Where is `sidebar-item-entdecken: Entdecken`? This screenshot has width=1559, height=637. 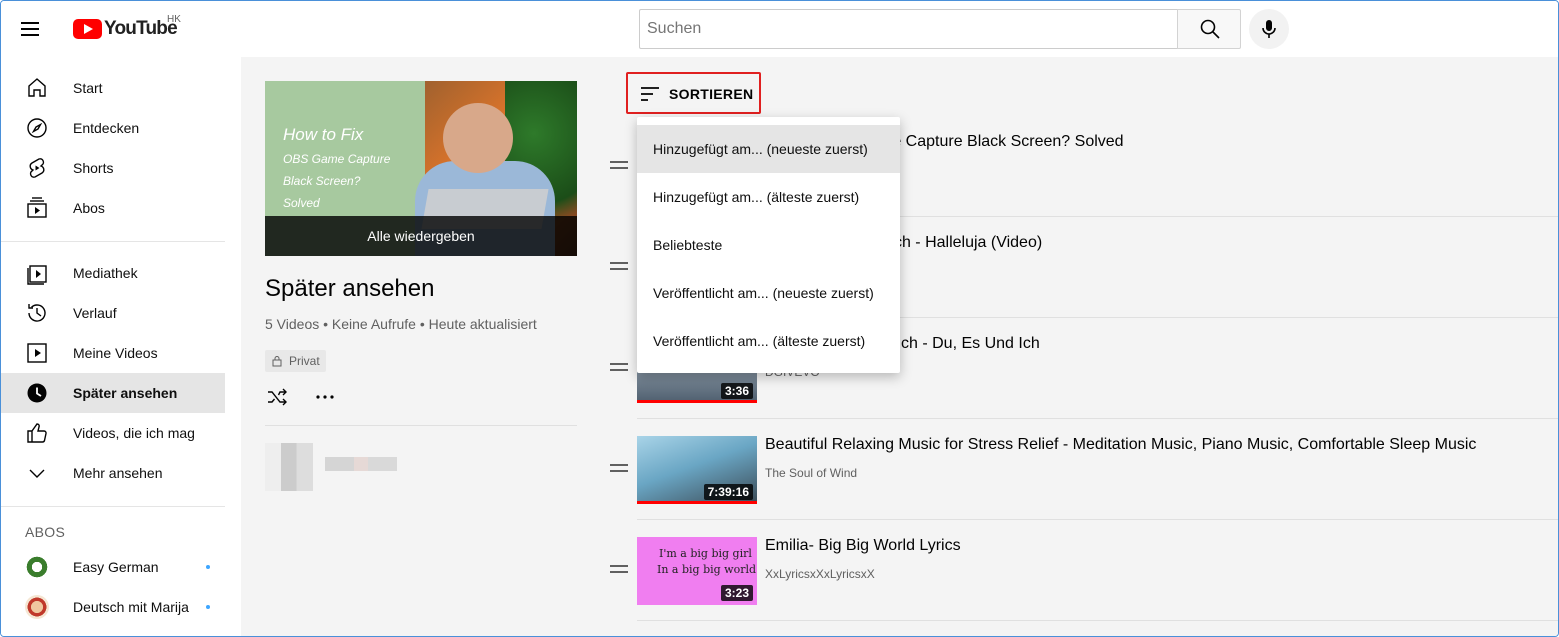 sidebar-item-entdecken: Entdecken is located at coordinates (113, 128).